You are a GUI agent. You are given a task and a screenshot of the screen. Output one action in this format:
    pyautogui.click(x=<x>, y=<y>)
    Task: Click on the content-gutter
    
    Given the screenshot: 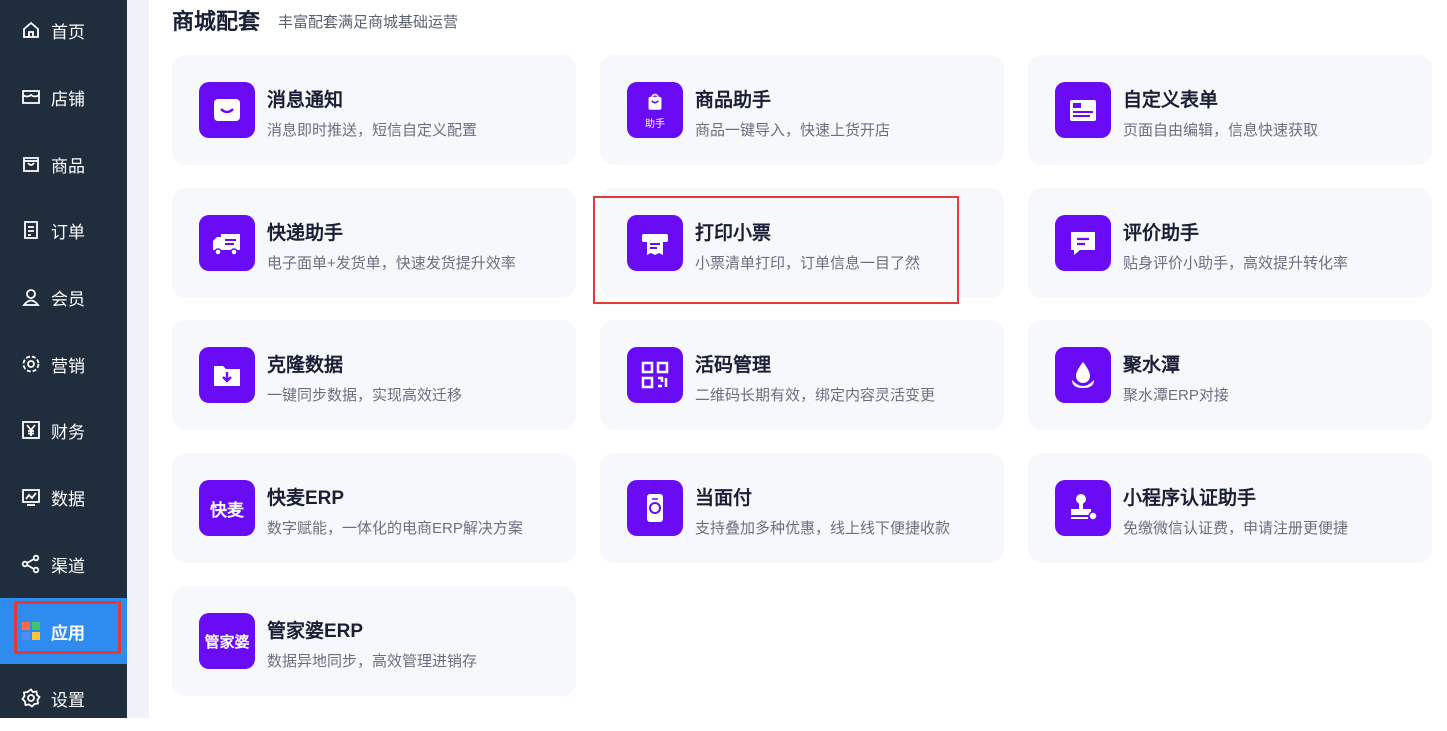 What is the action you would take?
    pyautogui.click(x=138, y=359)
    